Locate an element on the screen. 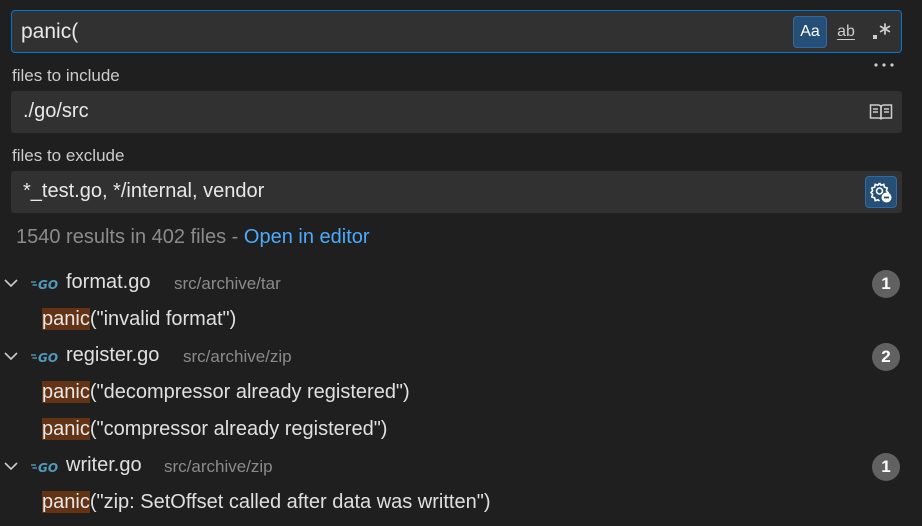 This screenshot has width=922, height=526. match-text: panic("compressor already registered") is located at coordinates (214, 429).